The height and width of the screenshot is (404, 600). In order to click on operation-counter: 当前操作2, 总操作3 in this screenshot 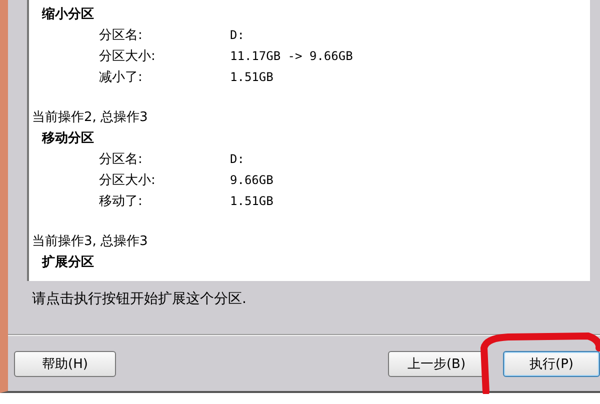, I will do `click(90, 118)`.